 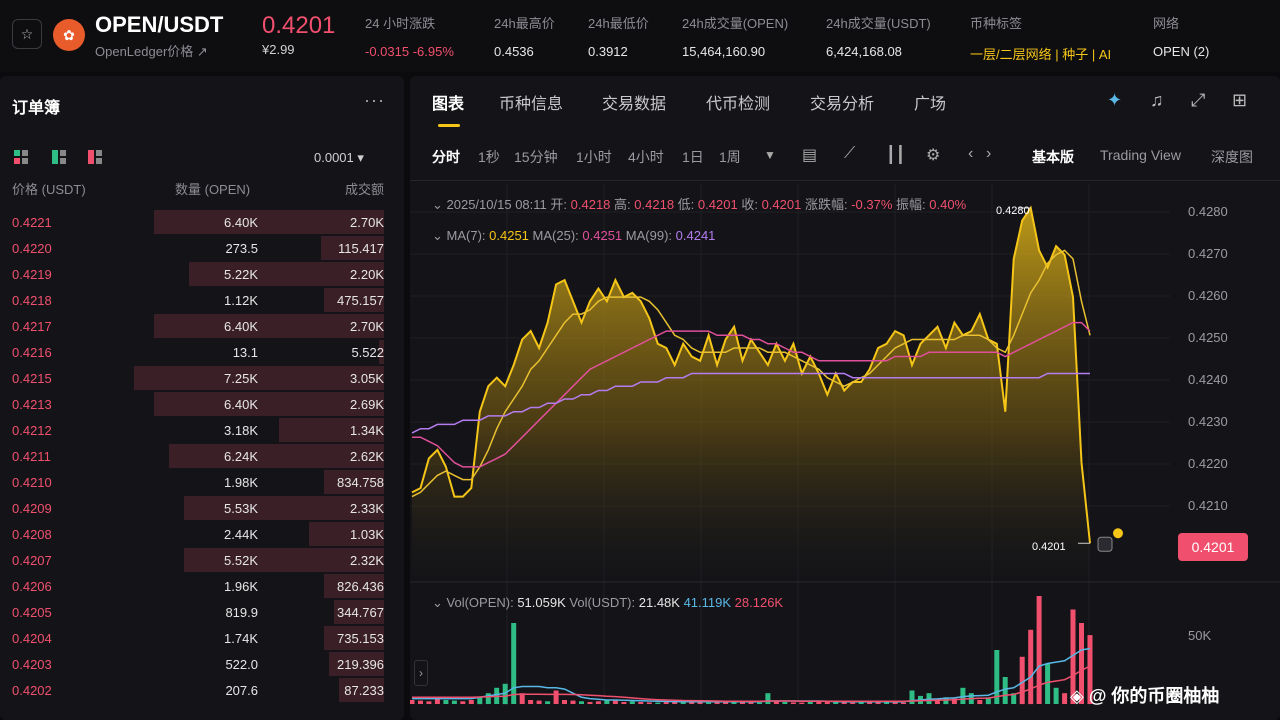 I want to click on ohlc-high-label: 高:, so click(x=622, y=204).